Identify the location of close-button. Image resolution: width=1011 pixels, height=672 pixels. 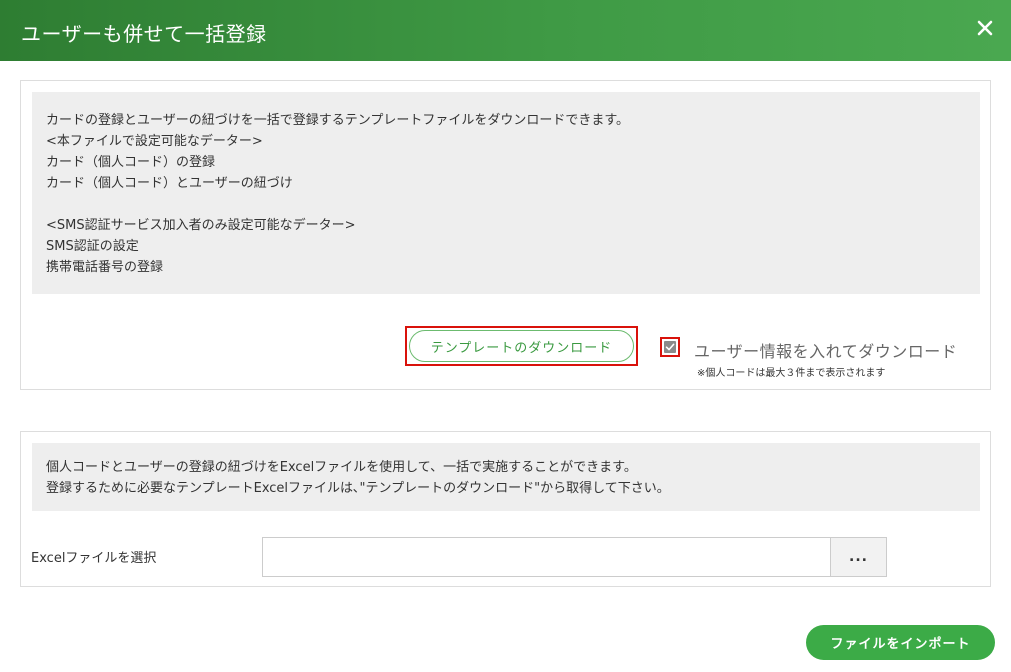
(985, 28).